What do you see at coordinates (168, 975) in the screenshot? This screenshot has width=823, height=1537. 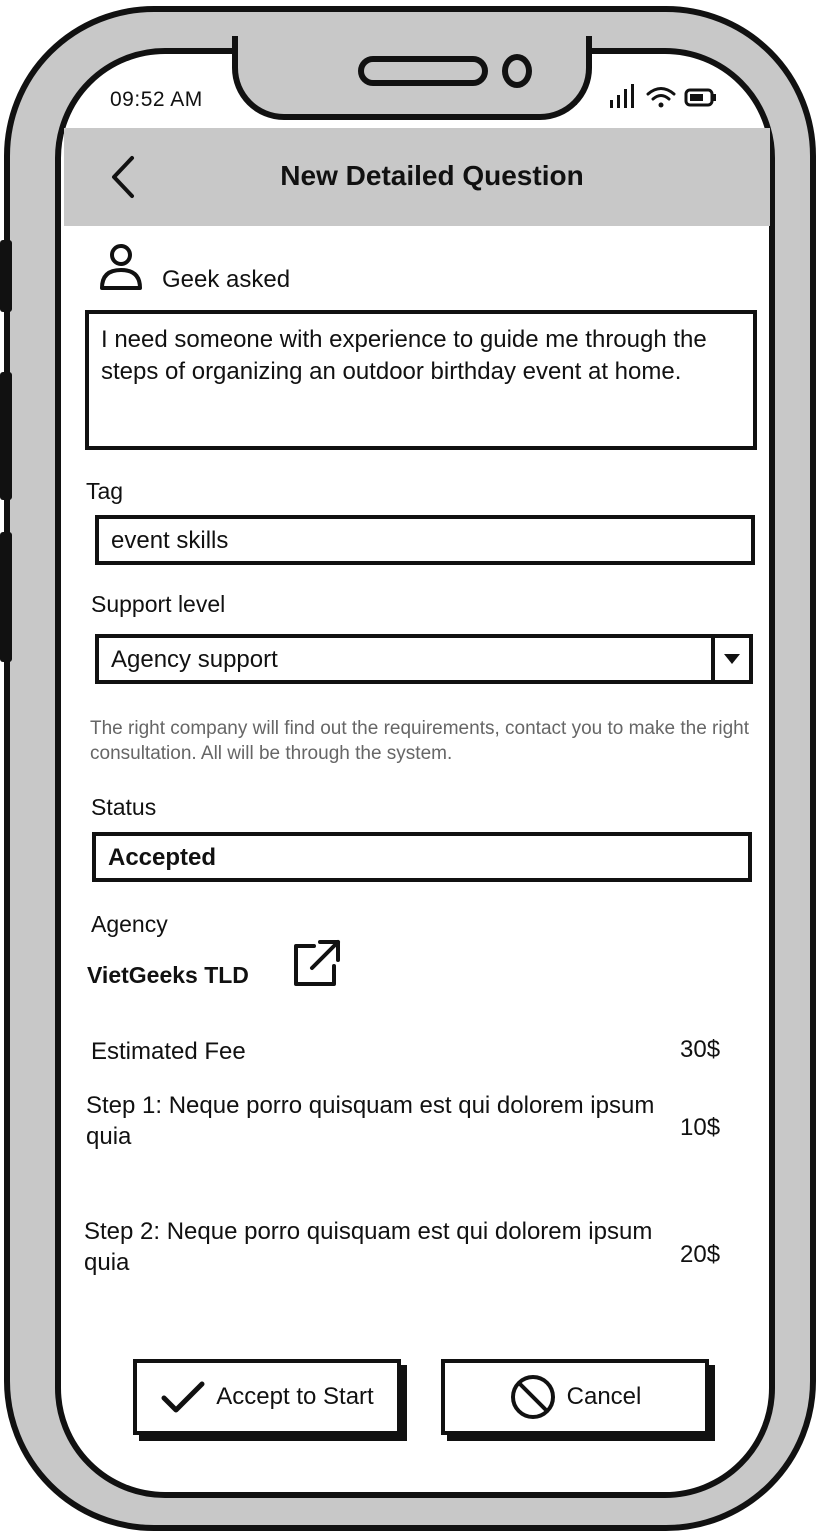 I see `agency-name: VietGeeks TLD` at bounding box center [168, 975].